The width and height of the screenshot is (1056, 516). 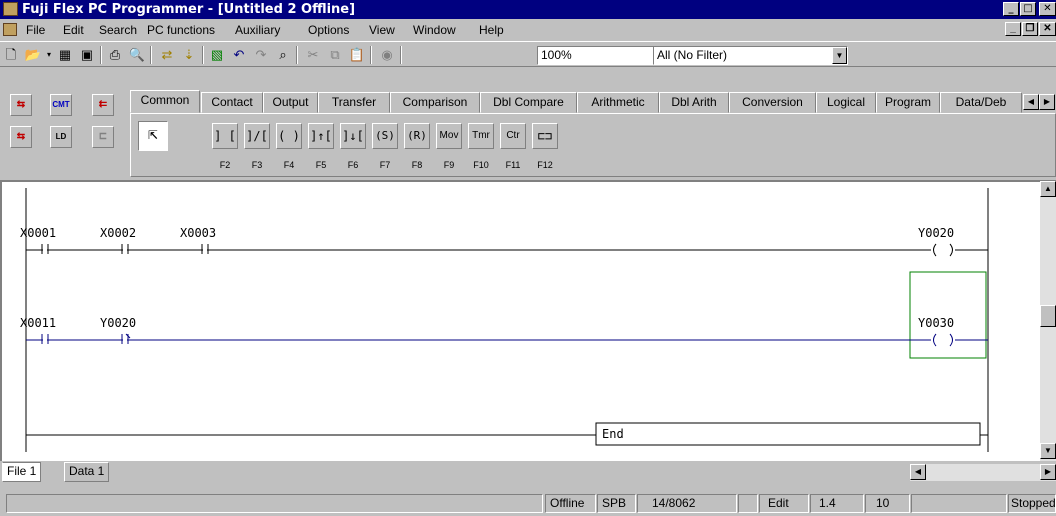 What do you see at coordinates (33, 55) in the screenshot?
I see `open-folder-icon: 📂` at bounding box center [33, 55].